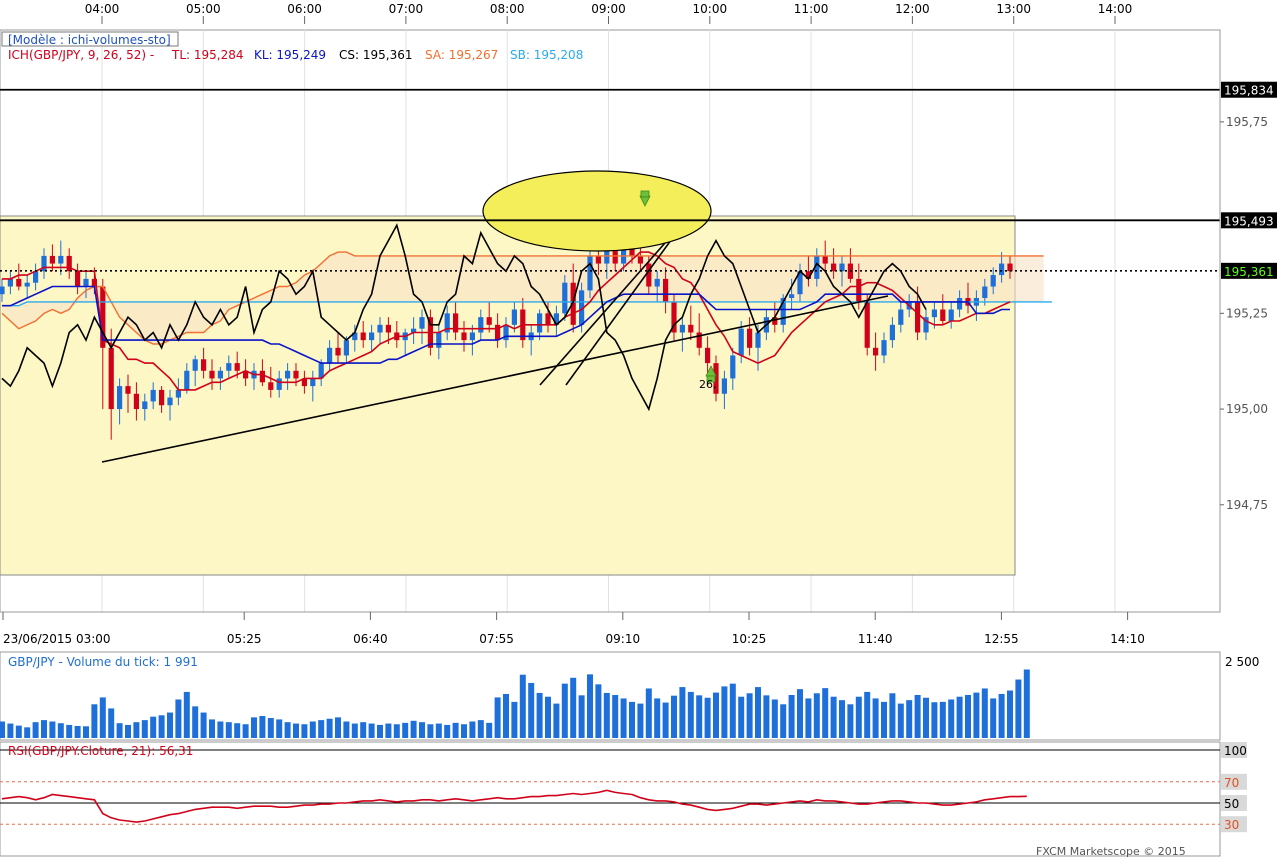  What do you see at coordinates (710, 9) in the screenshot?
I see `top-axis-label: 10:00` at bounding box center [710, 9].